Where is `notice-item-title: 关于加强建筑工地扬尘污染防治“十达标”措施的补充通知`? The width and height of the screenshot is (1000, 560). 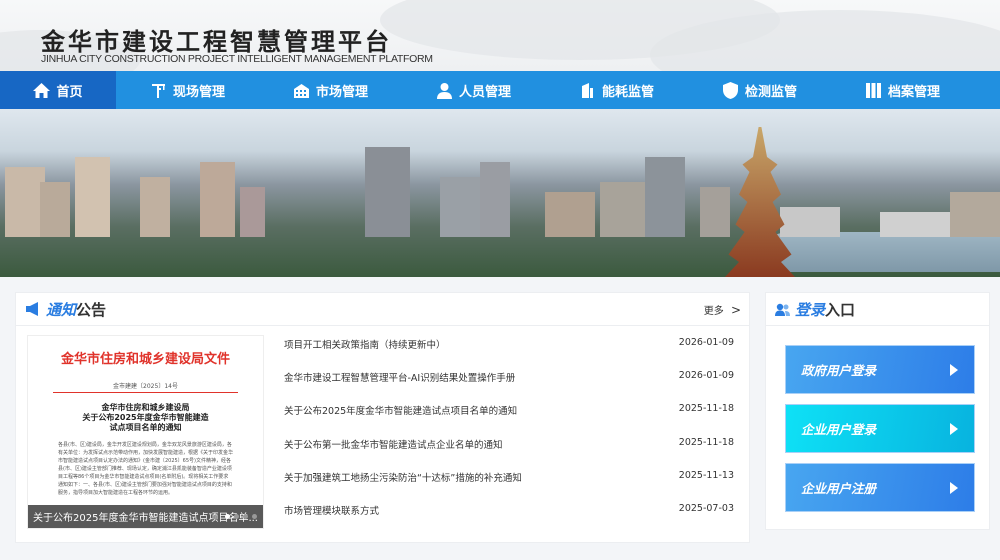 notice-item-title: 关于加强建筑工地扬尘污染防治“十达标”措施的补充通知 is located at coordinates (403, 486).